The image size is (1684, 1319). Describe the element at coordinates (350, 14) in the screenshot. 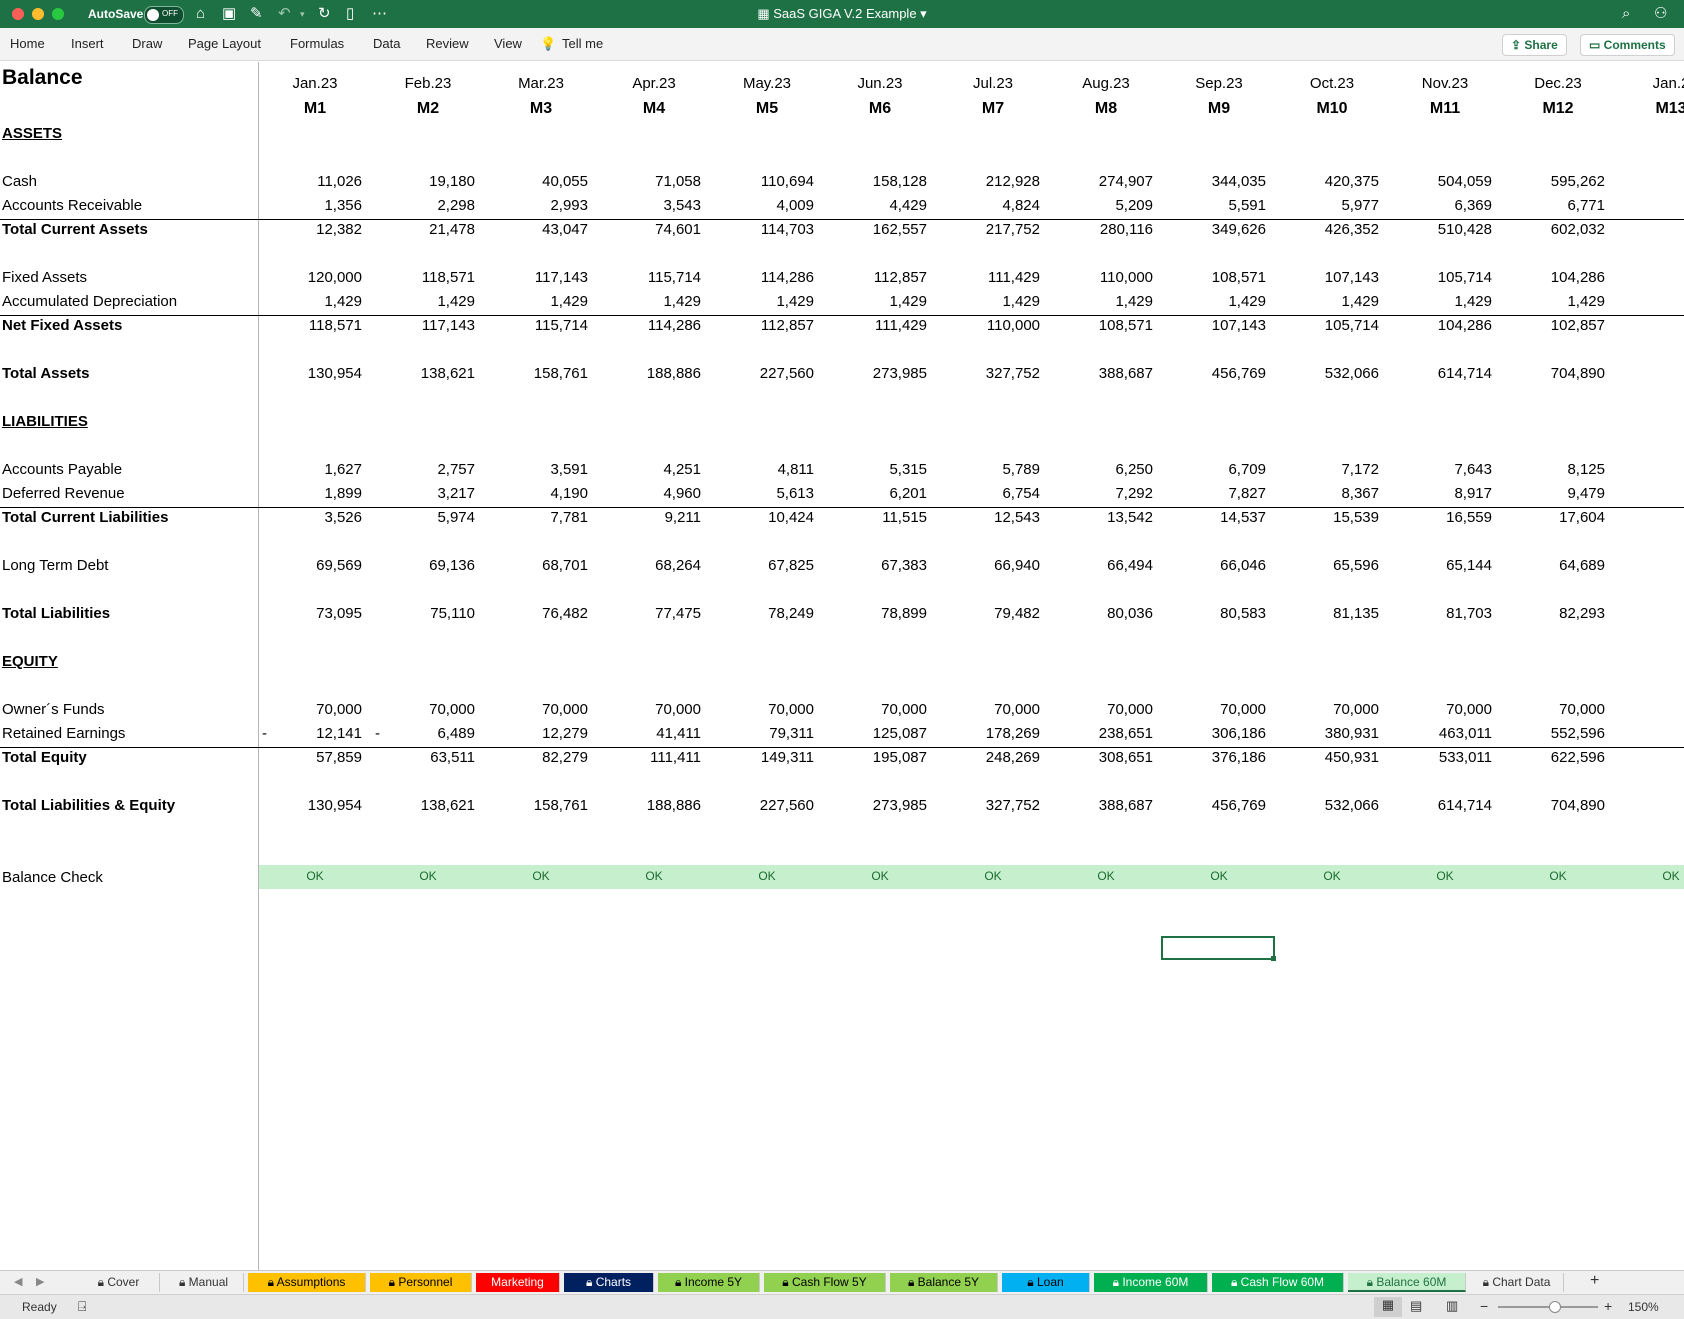

I see `new-doc-icon: ▯` at that location.